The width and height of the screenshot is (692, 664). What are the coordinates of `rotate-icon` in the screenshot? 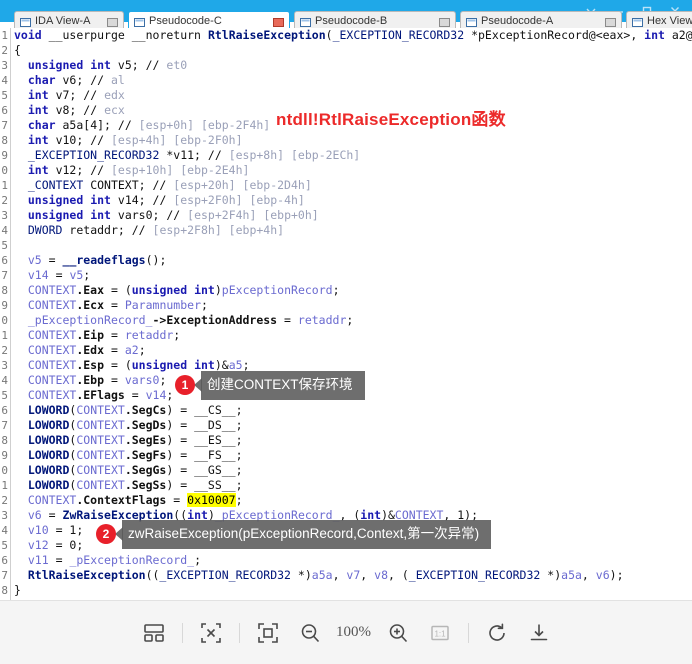 It's located at (497, 633).